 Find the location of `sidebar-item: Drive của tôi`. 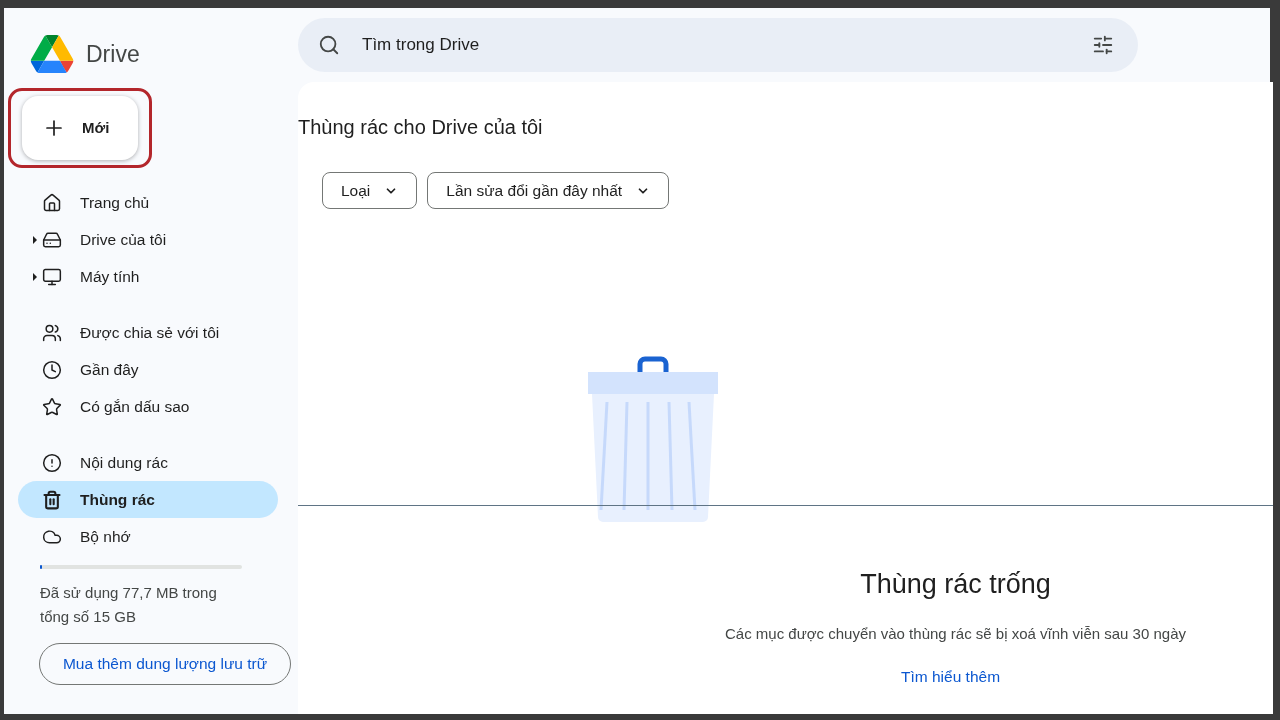

sidebar-item: Drive của tôi is located at coordinates (148, 239).